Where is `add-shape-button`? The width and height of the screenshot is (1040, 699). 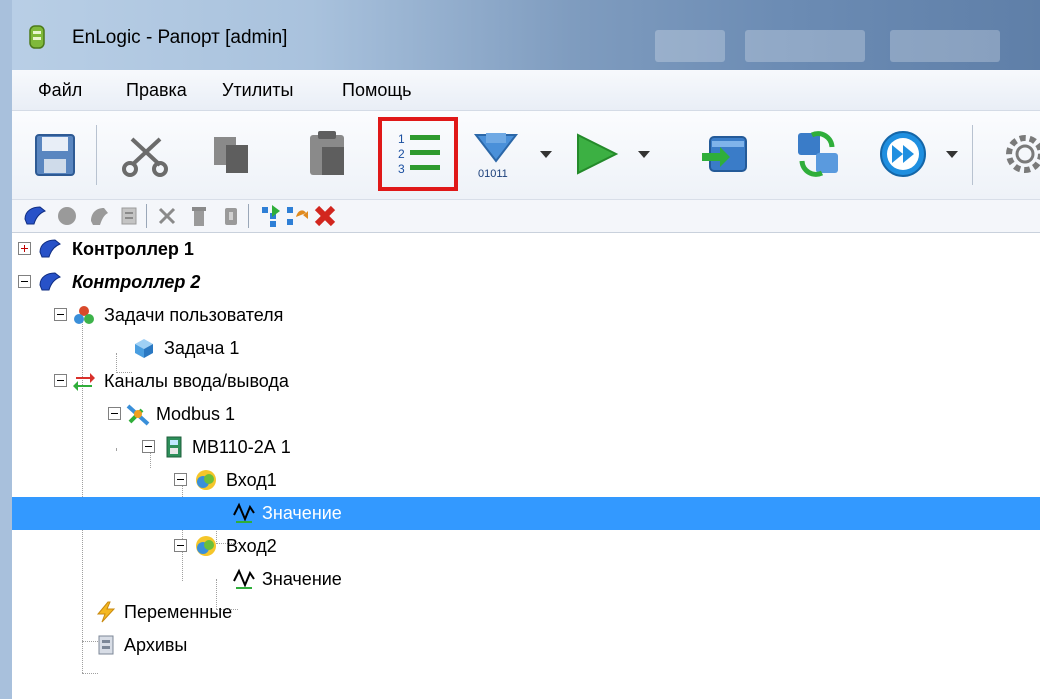 add-shape-button is located at coordinates (99, 216).